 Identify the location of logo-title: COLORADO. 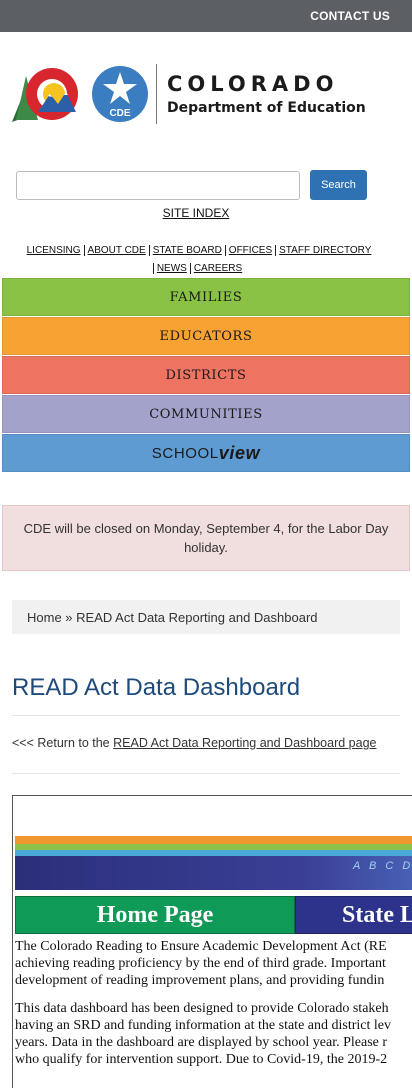
(253, 84).